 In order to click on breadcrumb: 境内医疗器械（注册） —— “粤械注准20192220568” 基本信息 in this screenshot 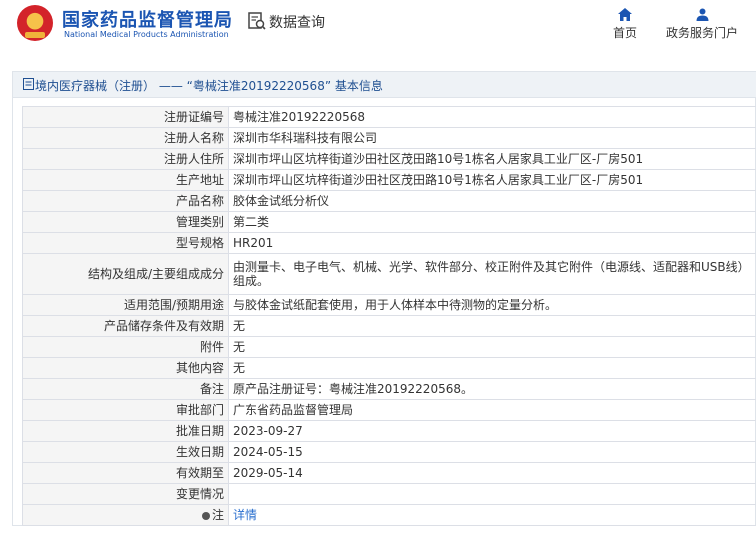, I will do `click(384, 85)`.